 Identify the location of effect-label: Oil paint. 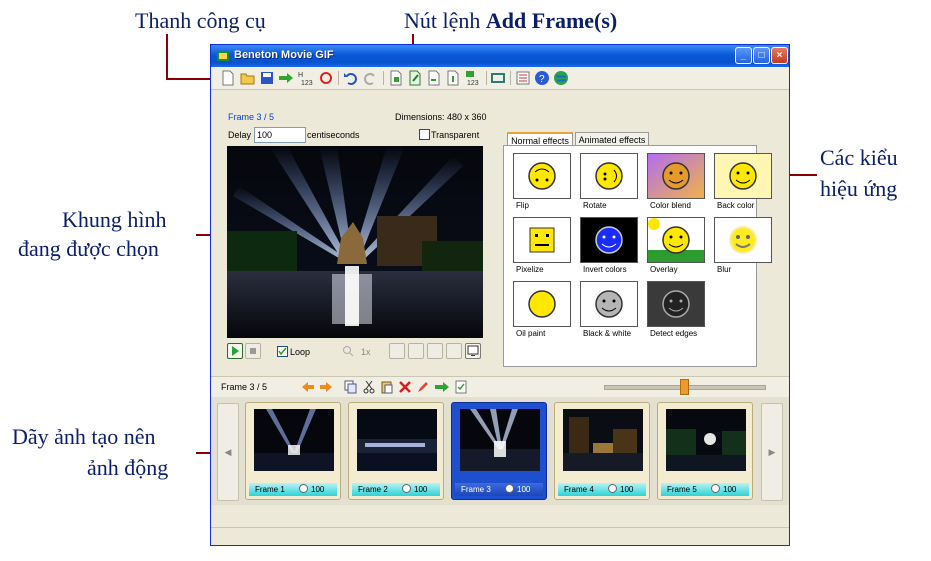
(531, 333).